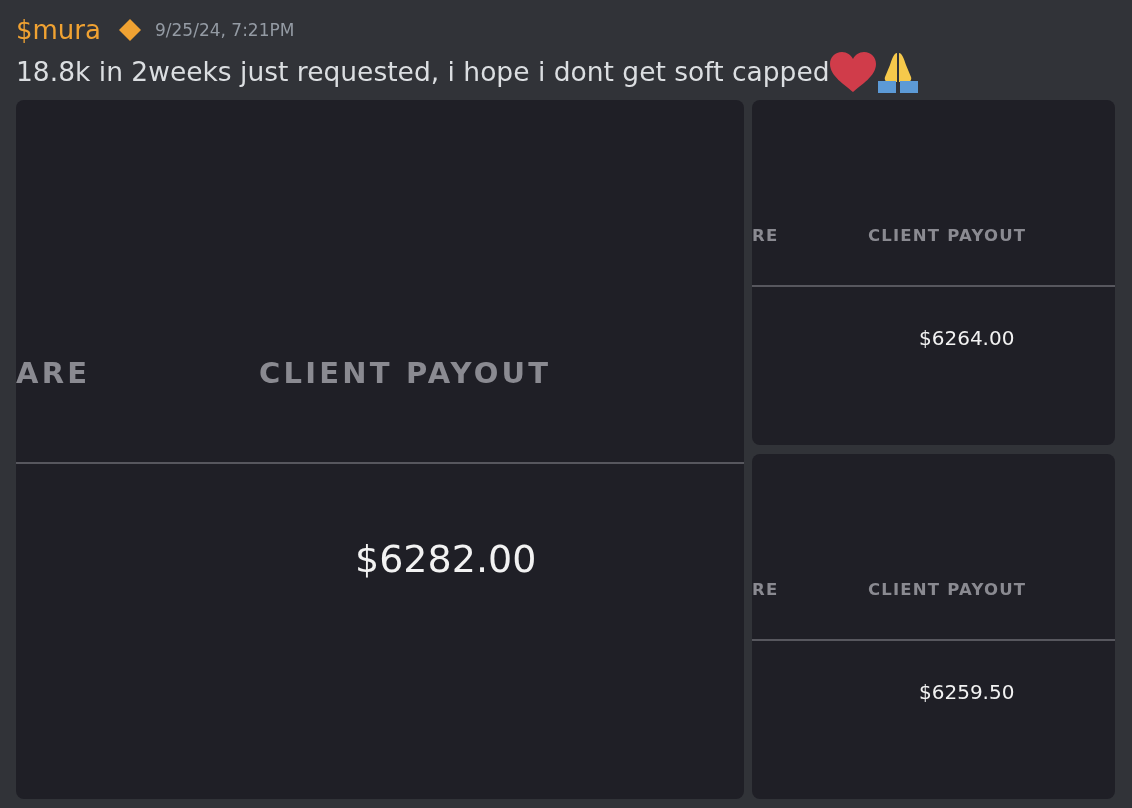 This screenshot has height=808, width=1132. I want to click on diamond-icon, so click(130, 30).